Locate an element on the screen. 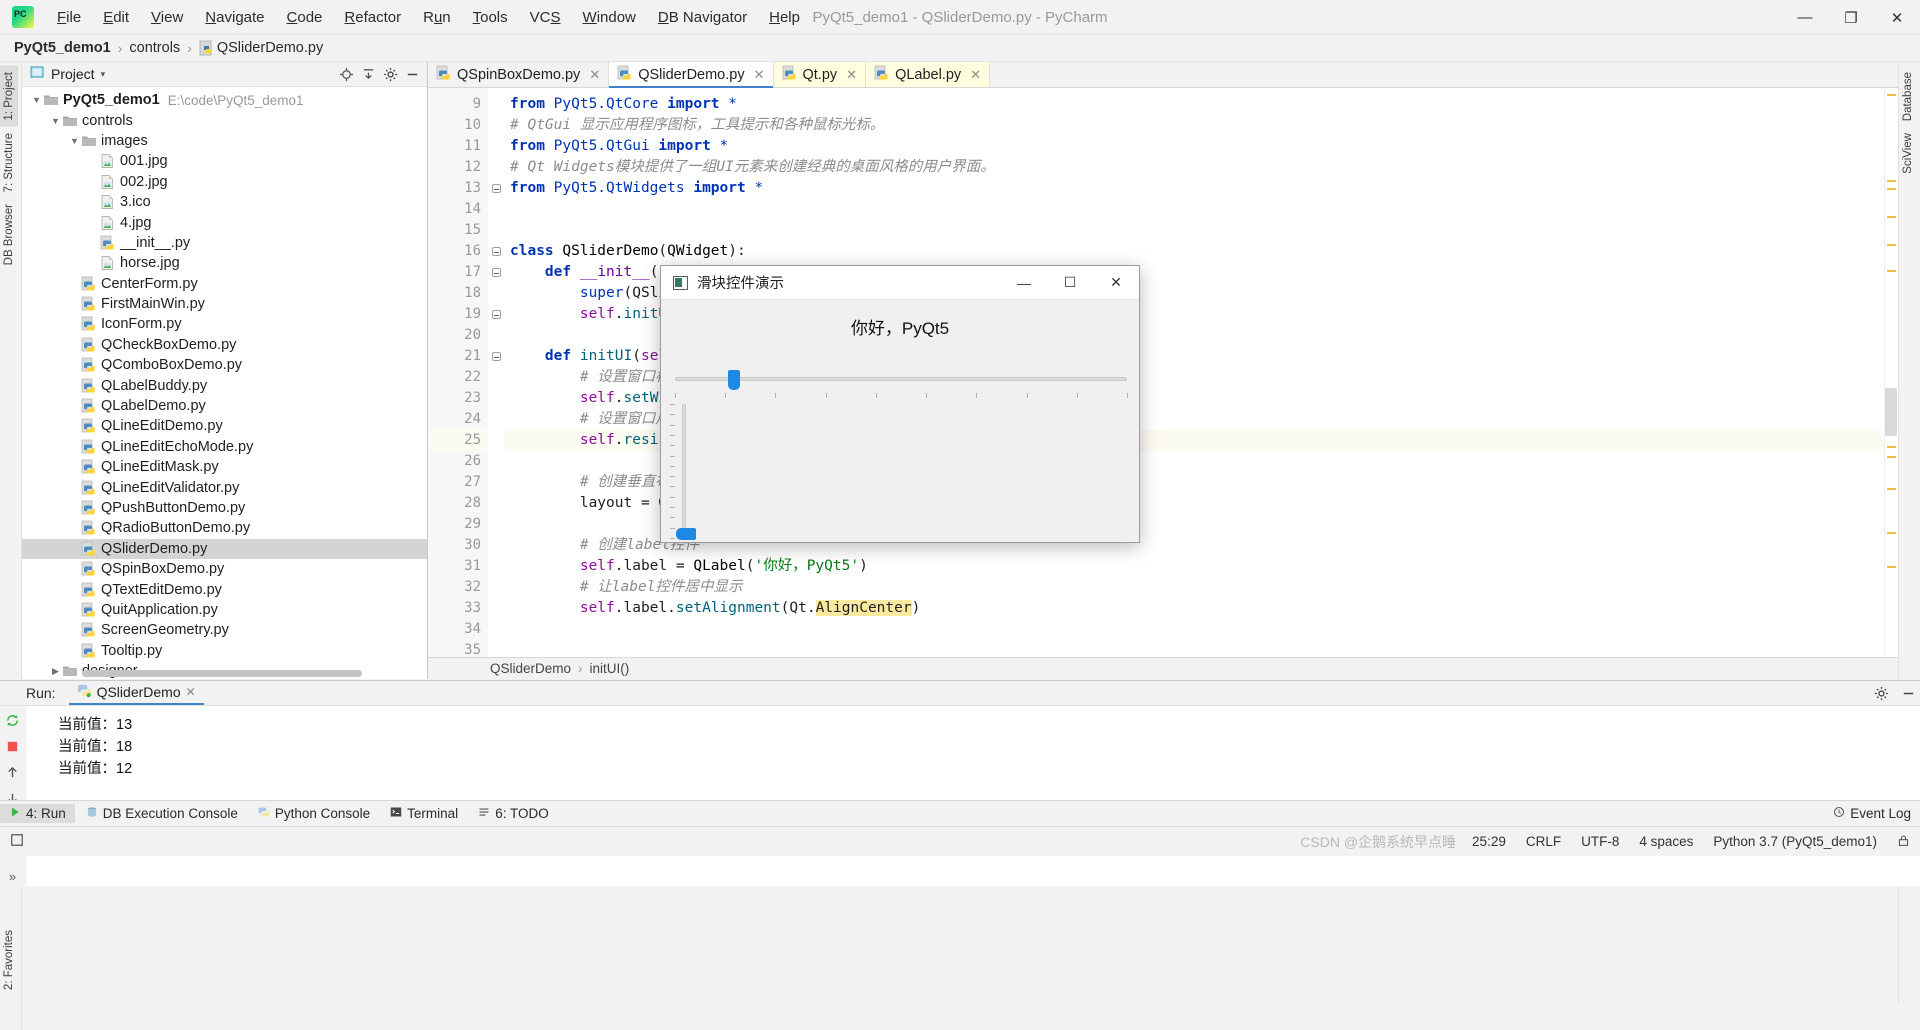  hide-panel-button is located at coordinates (412, 74).